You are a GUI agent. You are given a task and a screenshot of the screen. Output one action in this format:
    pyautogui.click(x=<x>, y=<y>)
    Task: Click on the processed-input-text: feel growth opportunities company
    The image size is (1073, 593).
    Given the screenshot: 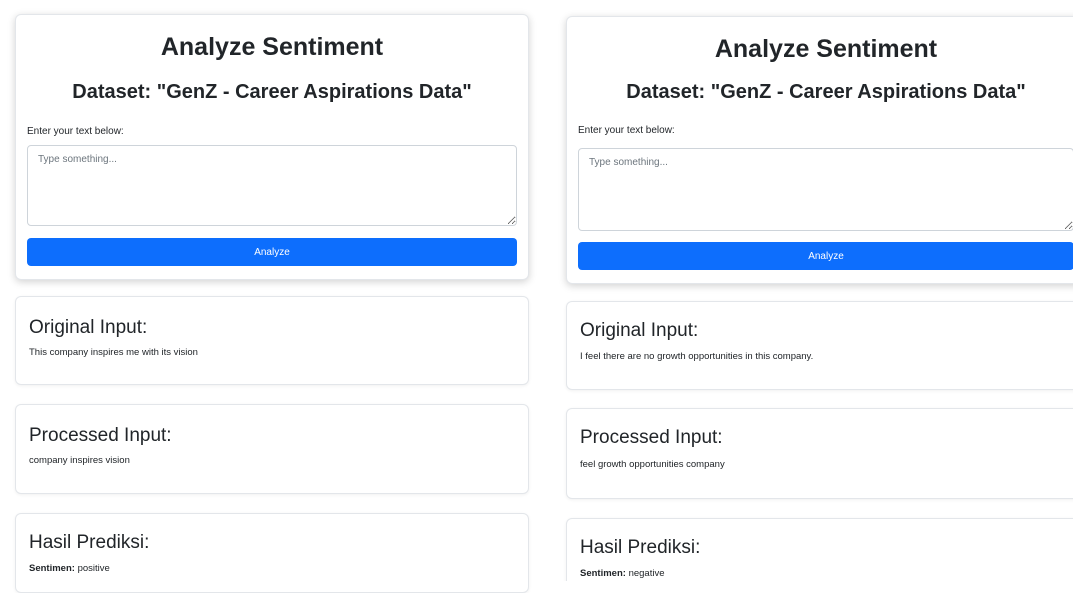 What is the action you would take?
    pyautogui.click(x=652, y=464)
    